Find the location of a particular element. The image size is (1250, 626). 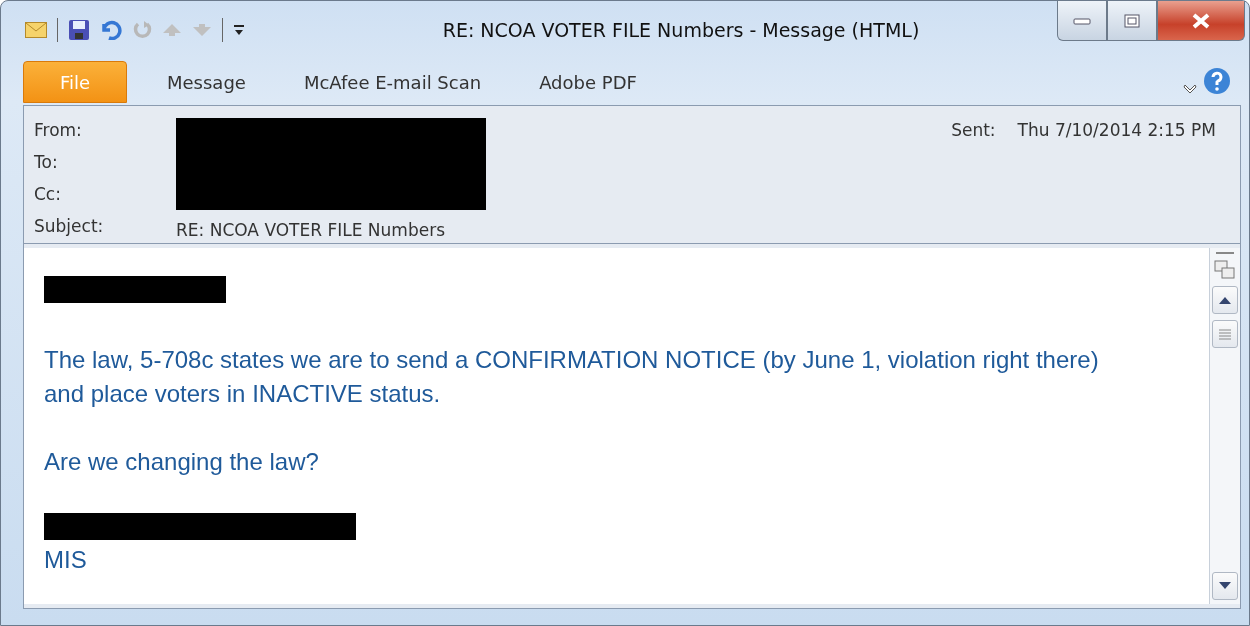

minimize-icon is located at coordinates (1082, 20).